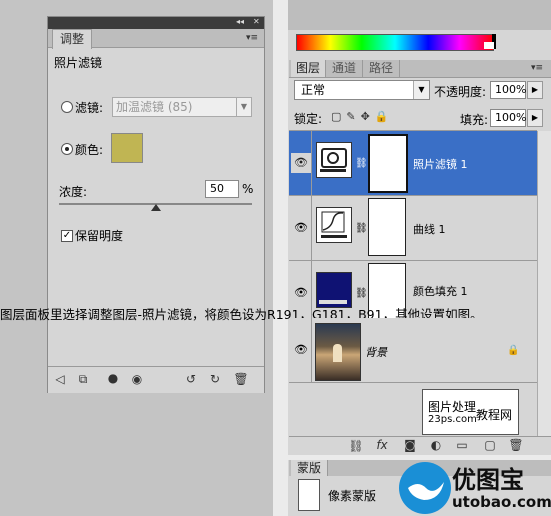 This screenshot has height=516, width=551. What do you see at coordinates (308, 68) in the screenshot?
I see `tab-layers: 图层` at bounding box center [308, 68].